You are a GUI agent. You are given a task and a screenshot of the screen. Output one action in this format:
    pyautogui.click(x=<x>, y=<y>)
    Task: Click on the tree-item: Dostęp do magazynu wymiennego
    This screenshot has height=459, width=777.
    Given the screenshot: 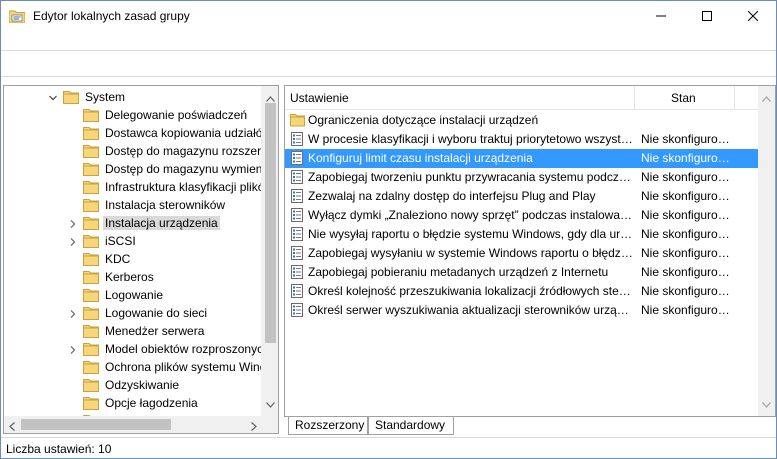 What is the action you would take?
    pyautogui.click(x=133, y=169)
    